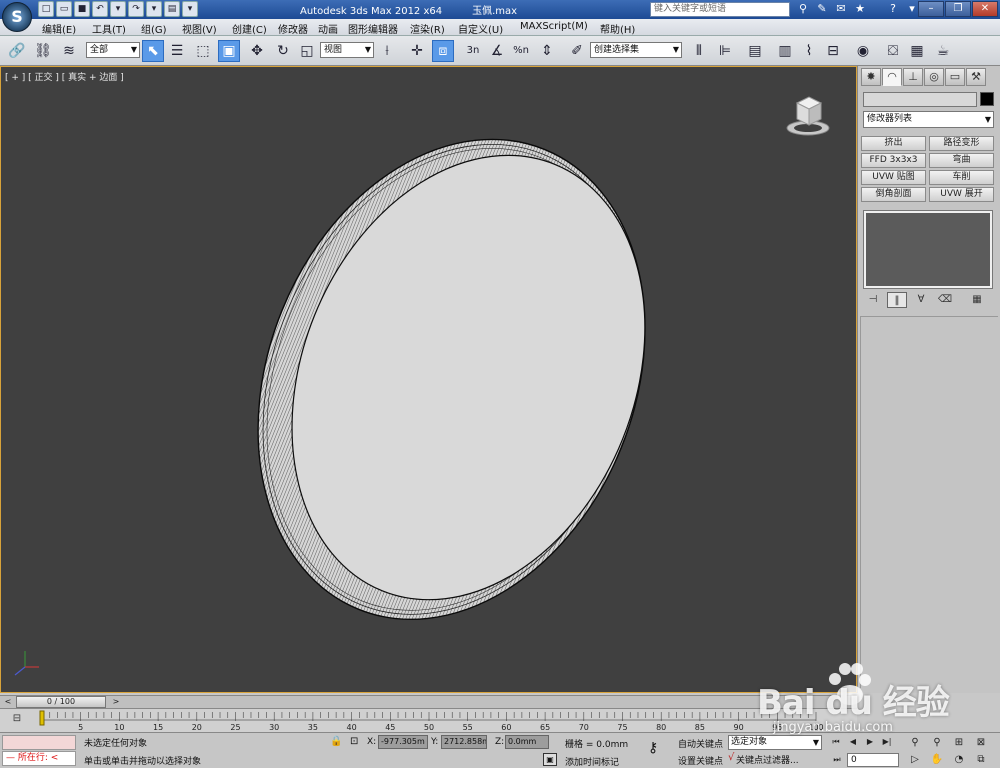 The image size is (1000, 768). I want to click on key-mode-toggle-icon: ⏭, so click(837, 760).